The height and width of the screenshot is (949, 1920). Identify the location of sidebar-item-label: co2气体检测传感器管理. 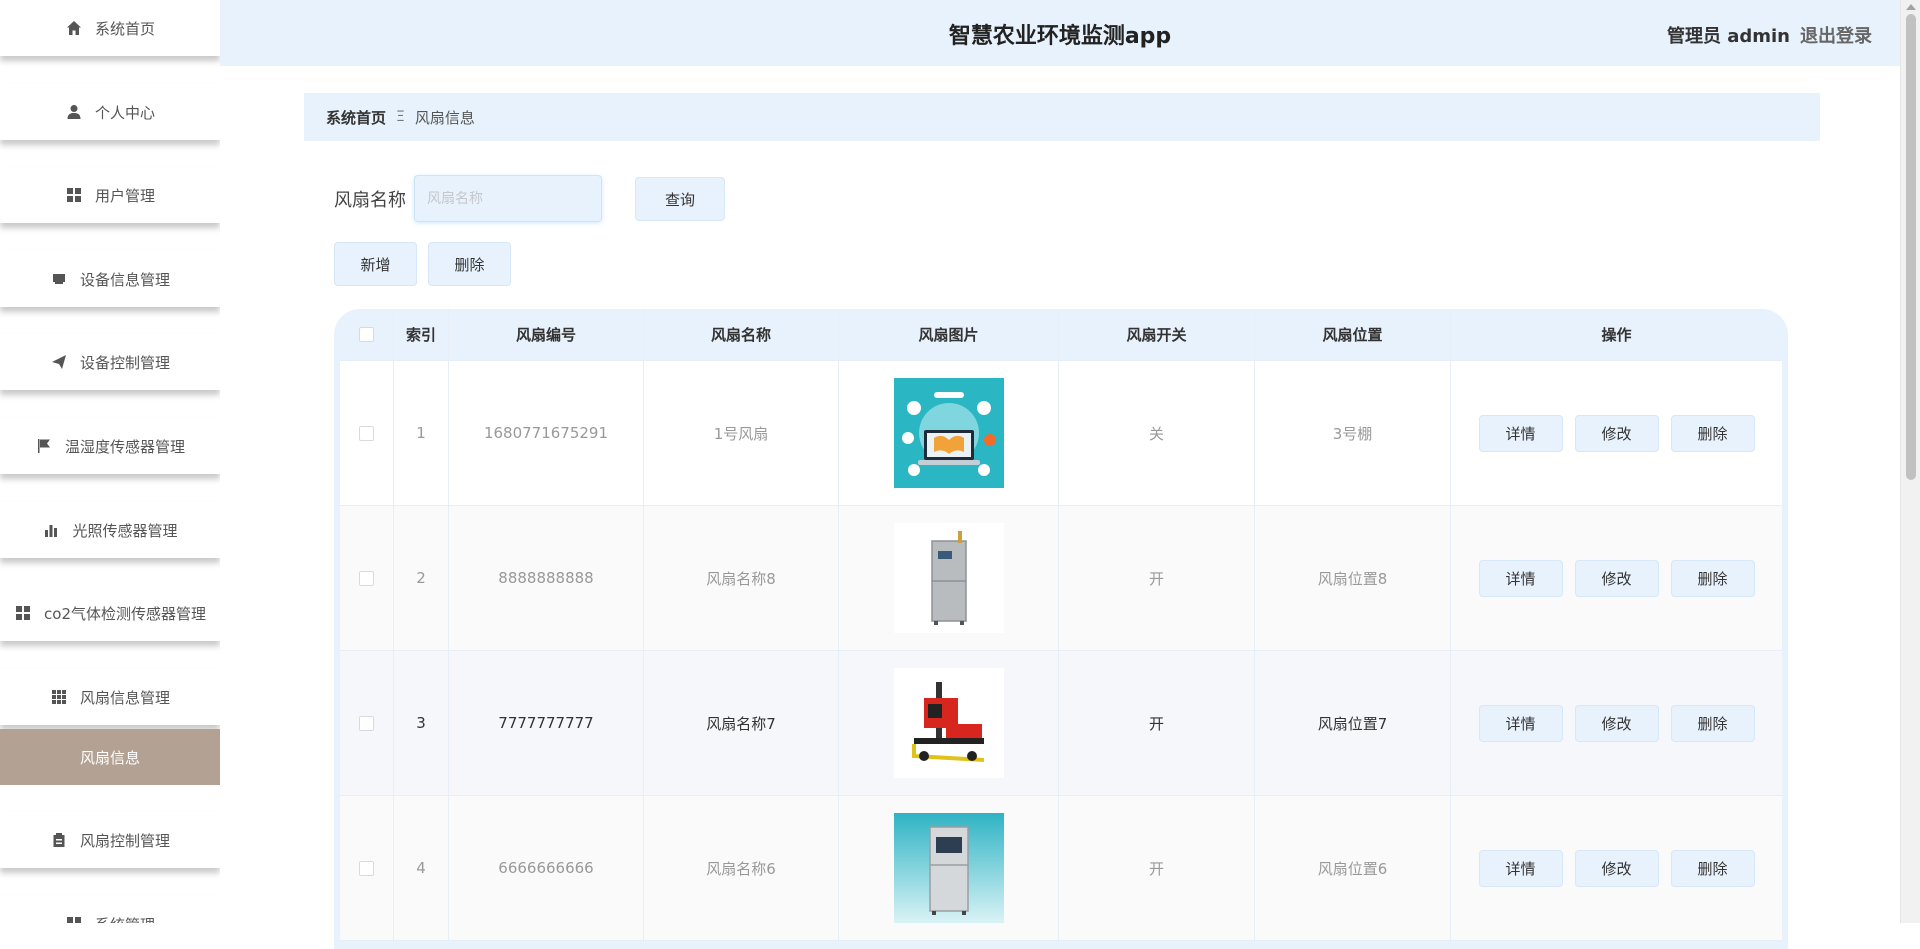
(125, 613).